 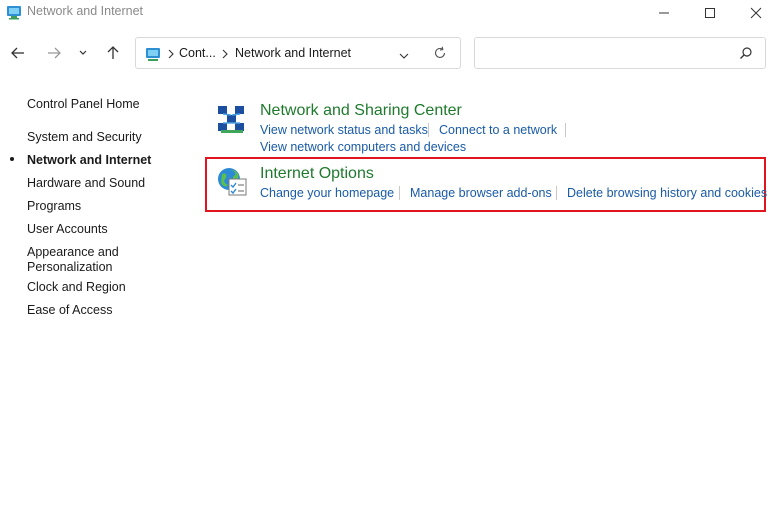 What do you see at coordinates (82, 260) in the screenshot?
I see `sidebar-item-appearance-and-personalization: Appearance and Personalization` at bounding box center [82, 260].